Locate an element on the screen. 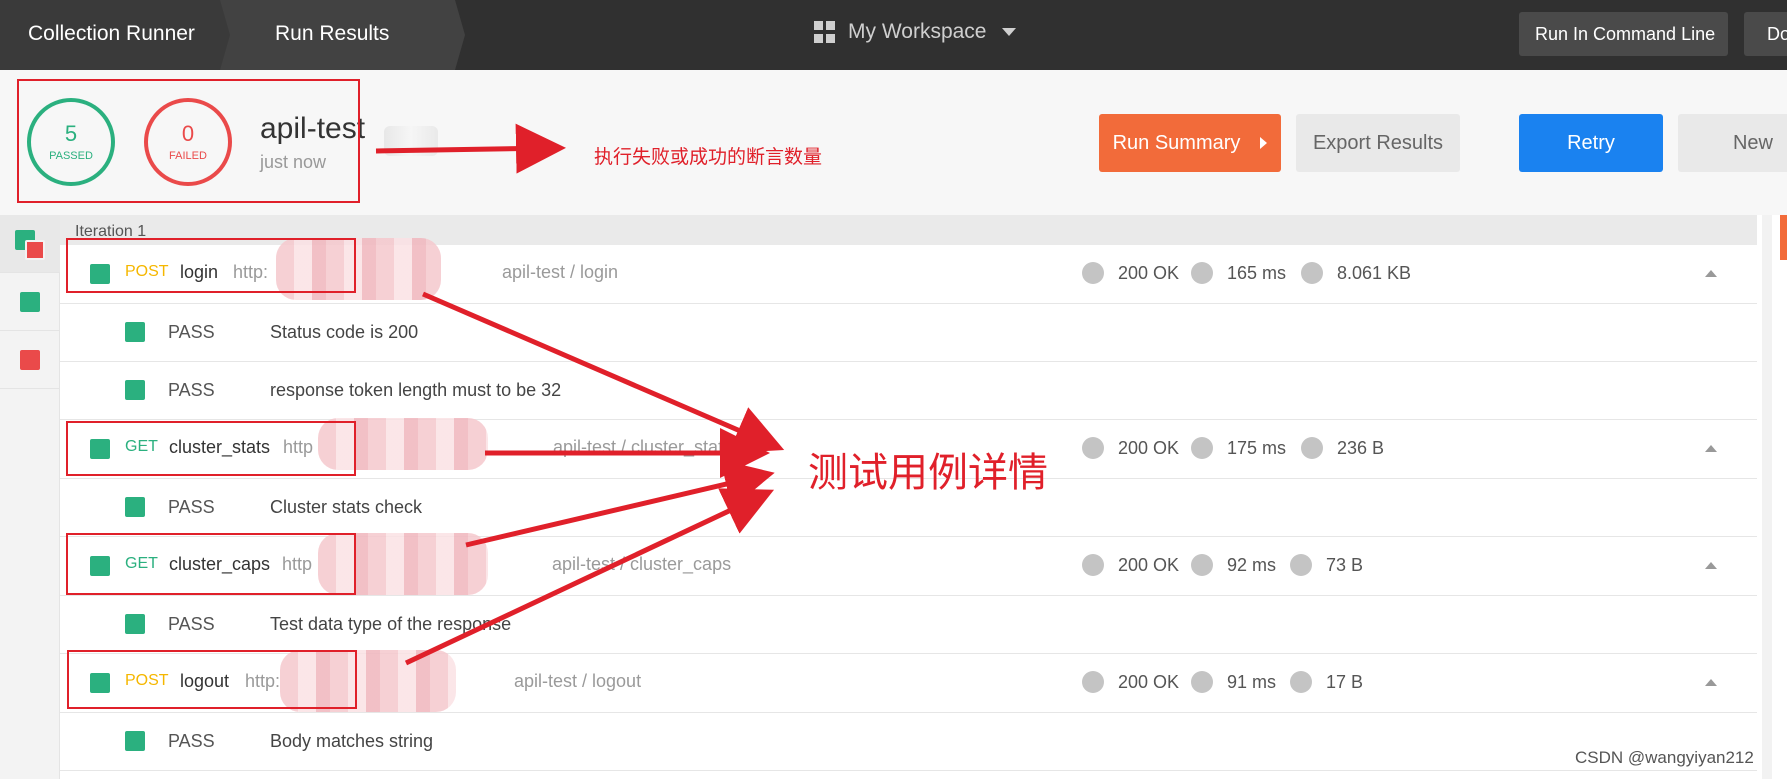 The width and height of the screenshot is (1787, 779). request-path: apil-test / cluster_stats is located at coordinates (643, 447).